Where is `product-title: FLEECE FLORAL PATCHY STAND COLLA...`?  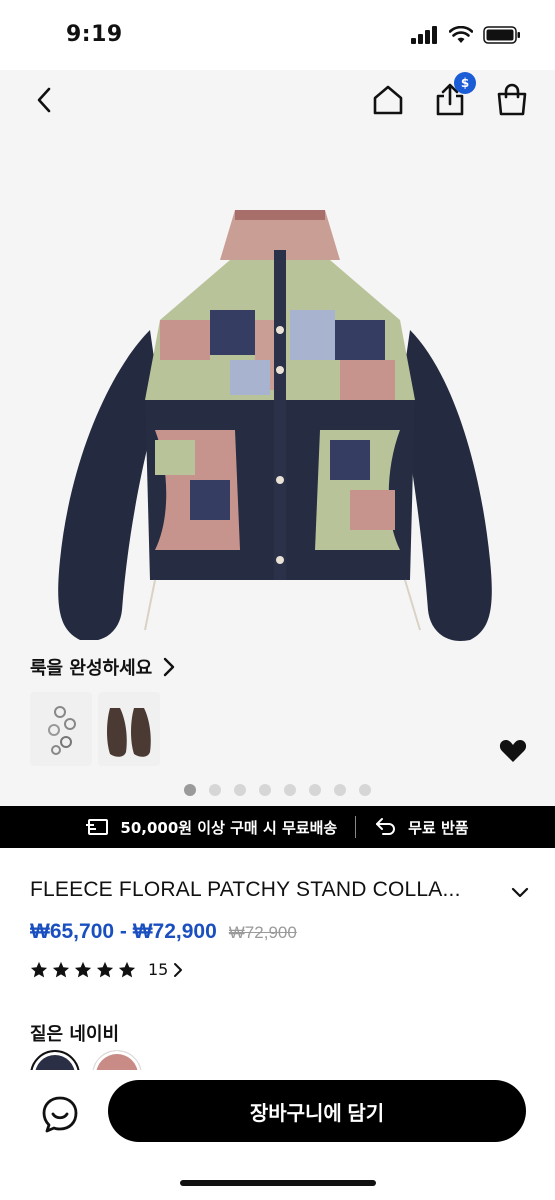
product-title: FLEECE FLORAL PATCHY STAND COLLA... is located at coordinates (245, 889).